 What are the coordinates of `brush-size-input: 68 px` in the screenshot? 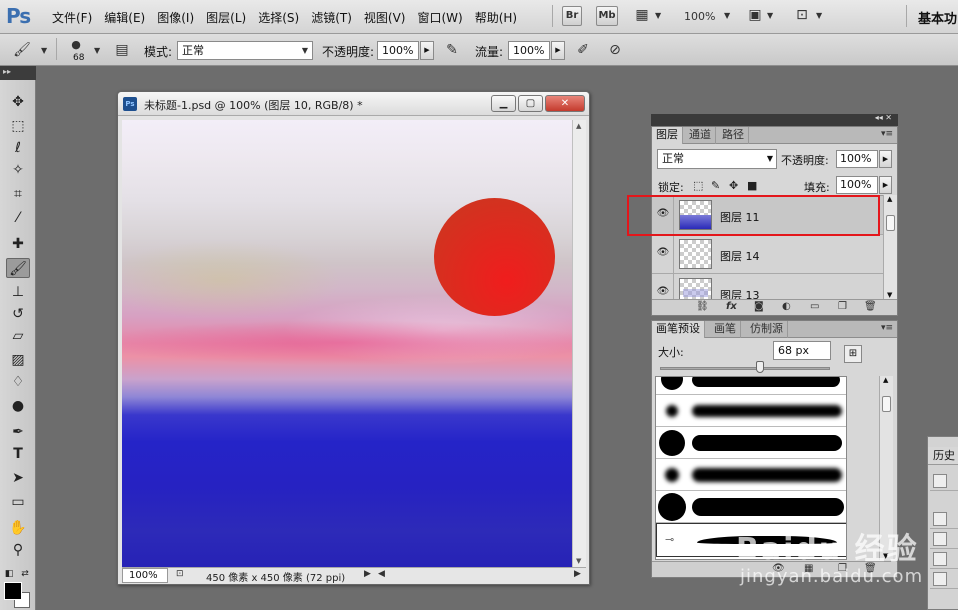 It's located at (802, 350).